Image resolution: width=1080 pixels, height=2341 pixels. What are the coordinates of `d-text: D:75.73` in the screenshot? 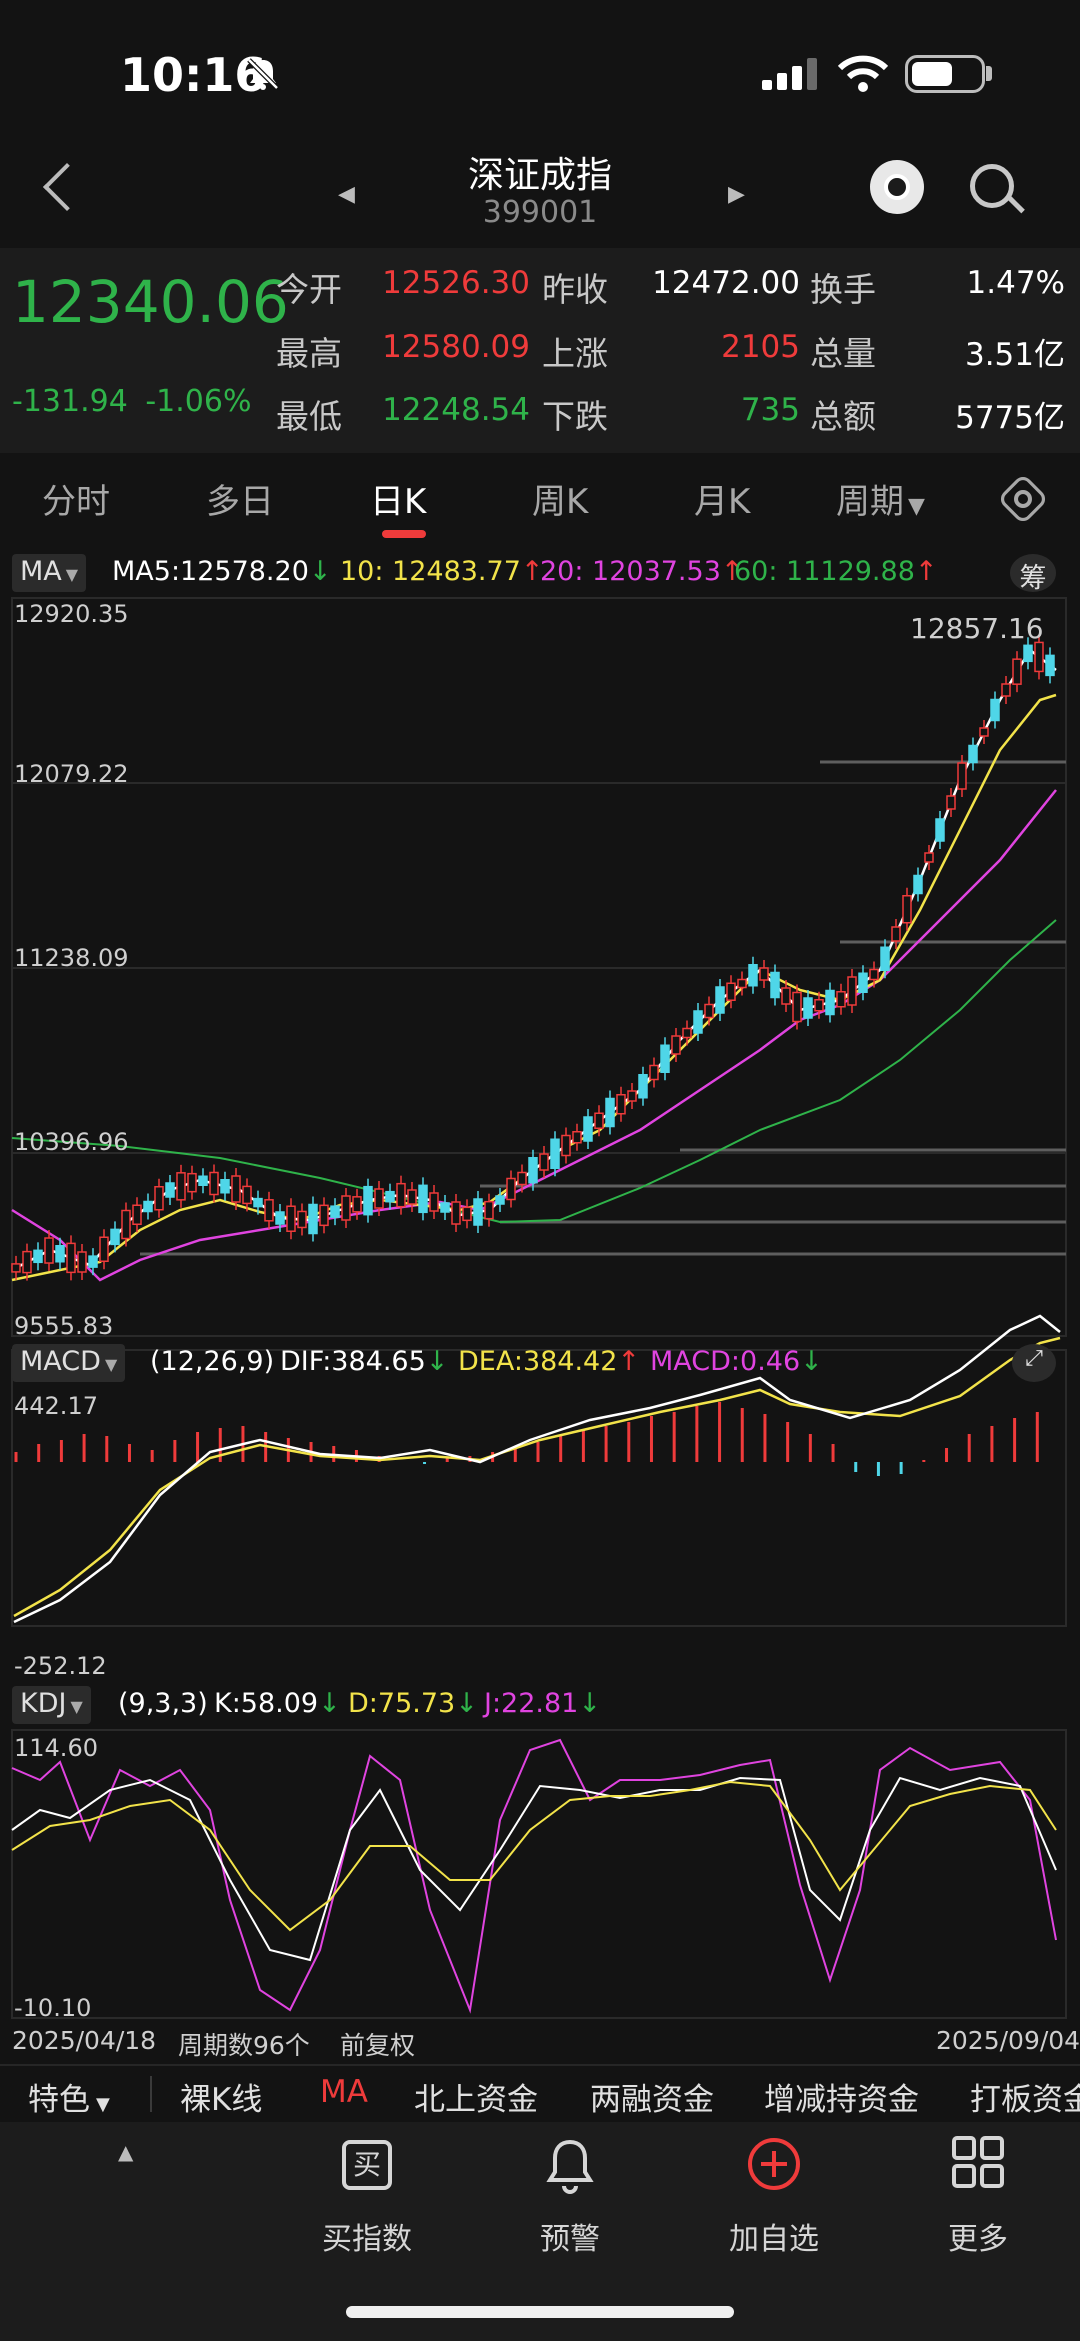 It's located at (402, 1703).